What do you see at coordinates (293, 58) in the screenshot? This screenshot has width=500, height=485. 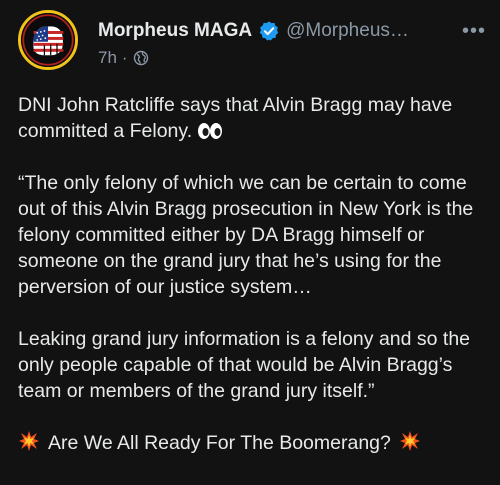 I see `post-meta: 7h ·` at bounding box center [293, 58].